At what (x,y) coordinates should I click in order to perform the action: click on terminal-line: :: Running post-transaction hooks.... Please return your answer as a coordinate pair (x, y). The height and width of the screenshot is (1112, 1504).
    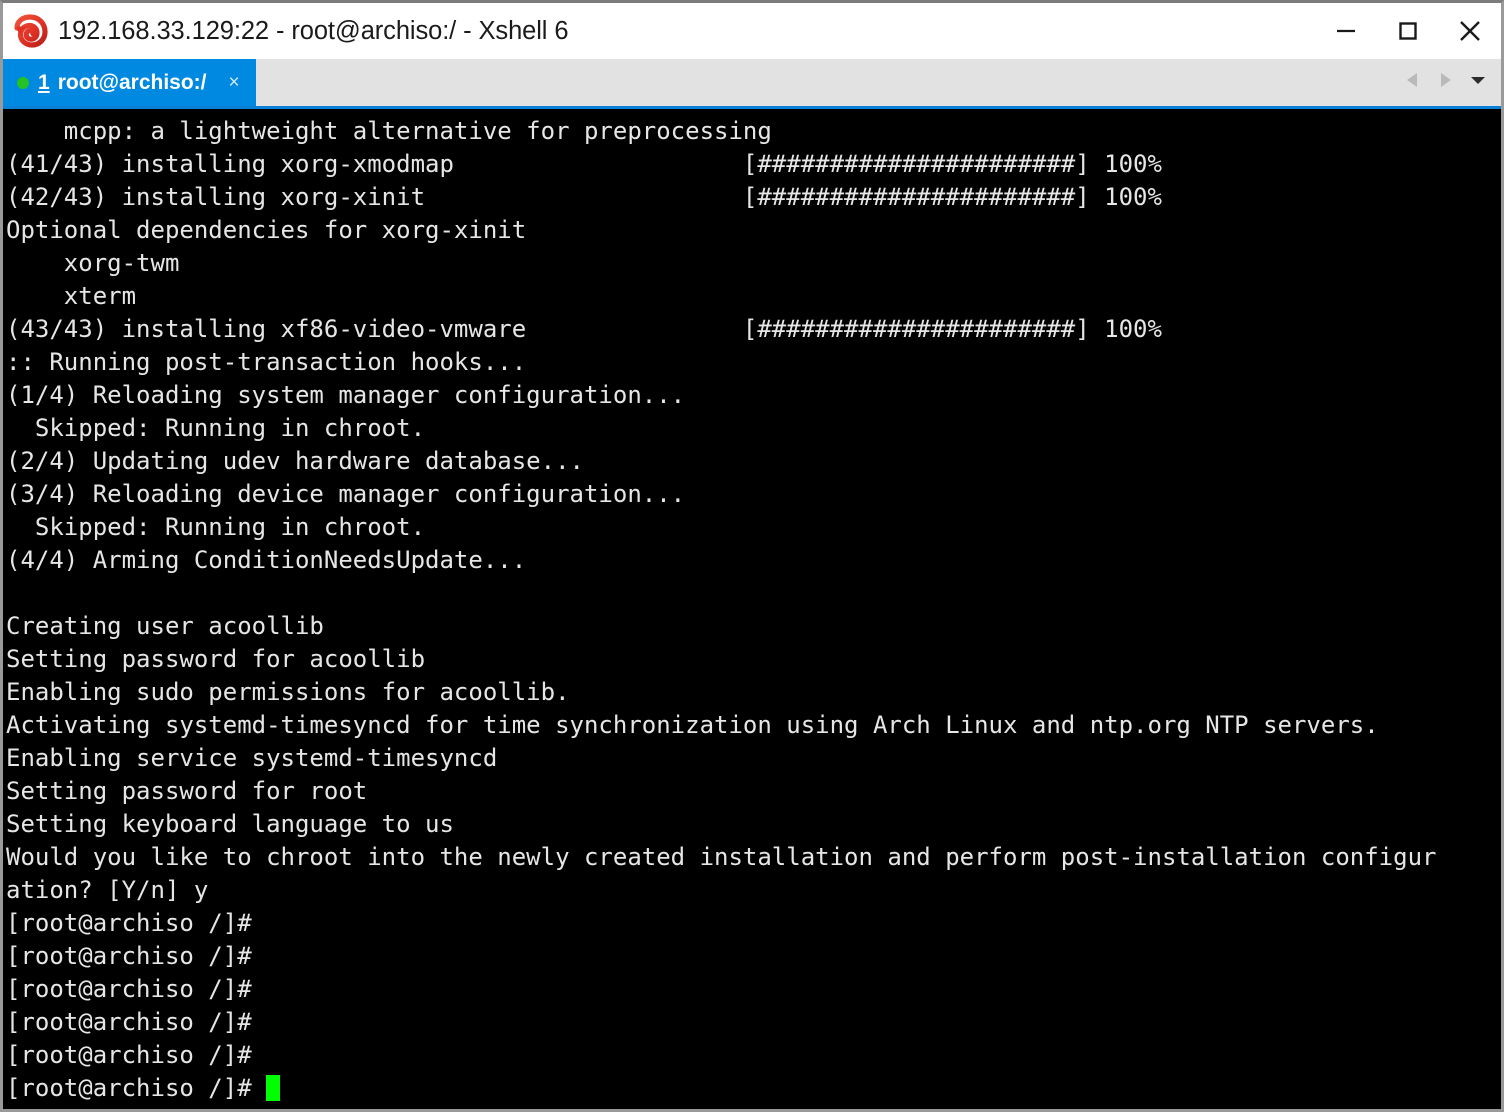
    Looking at the image, I should click on (266, 362).